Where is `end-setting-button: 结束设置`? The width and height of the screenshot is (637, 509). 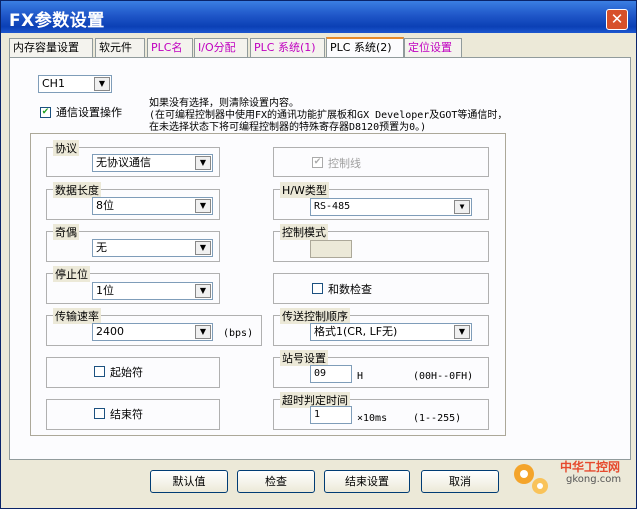
end-setting-button: 结束设置 is located at coordinates (367, 481).